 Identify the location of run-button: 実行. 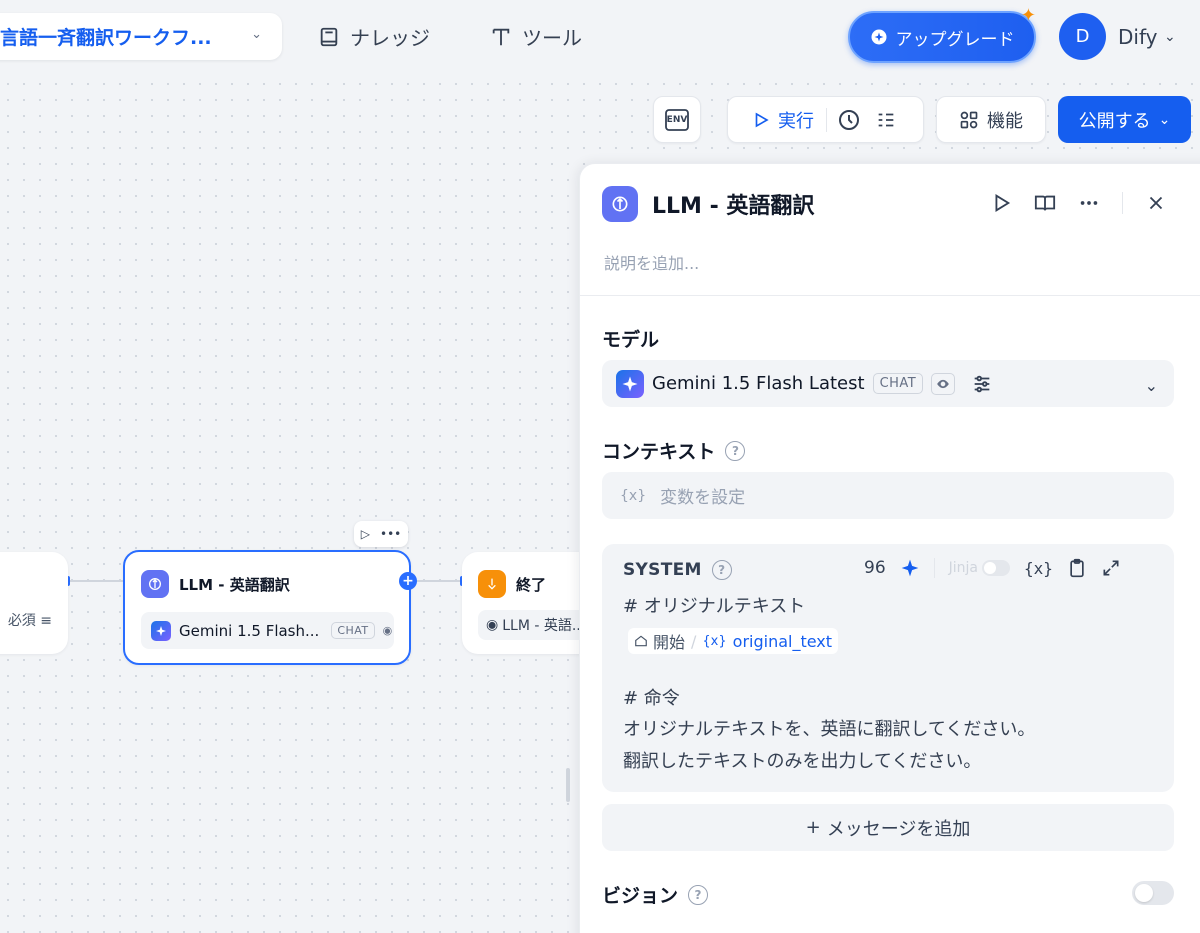
(783, 120).